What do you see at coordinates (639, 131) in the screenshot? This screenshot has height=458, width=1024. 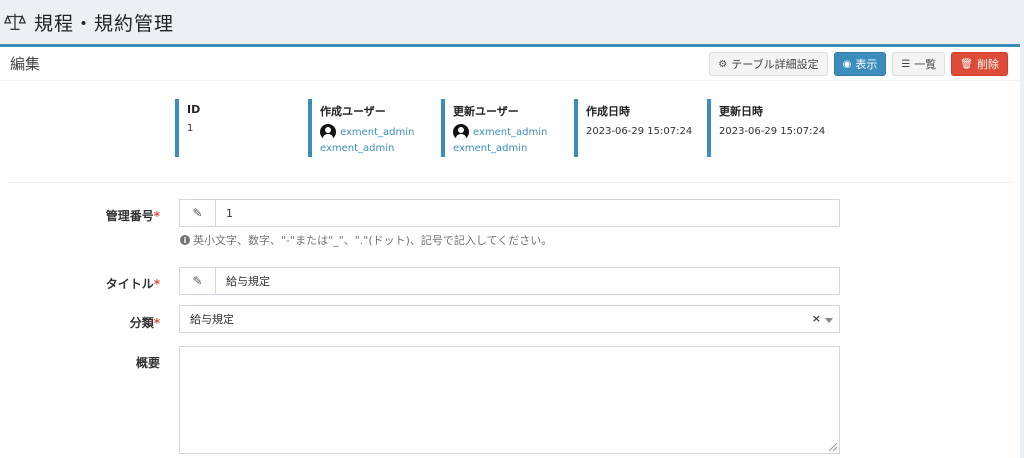 I see `info-created-at-value: 2023-06-29 15:07:24` at bounding box center [639, 131].